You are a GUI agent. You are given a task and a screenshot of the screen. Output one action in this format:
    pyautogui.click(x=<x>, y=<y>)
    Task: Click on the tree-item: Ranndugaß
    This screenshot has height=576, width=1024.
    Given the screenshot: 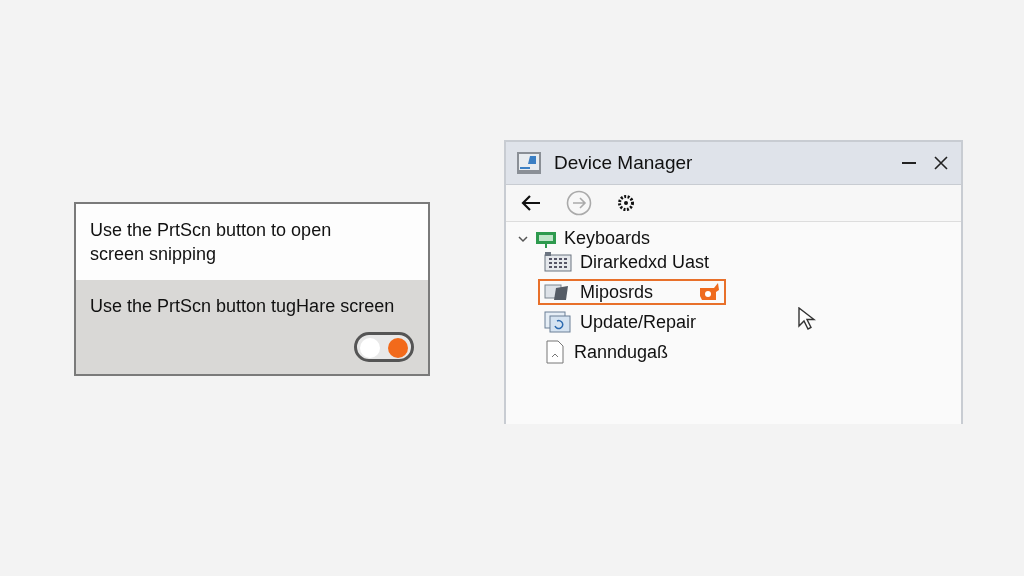 What is the action you would take?
    pyautogui.click(x=632, y=352)
    